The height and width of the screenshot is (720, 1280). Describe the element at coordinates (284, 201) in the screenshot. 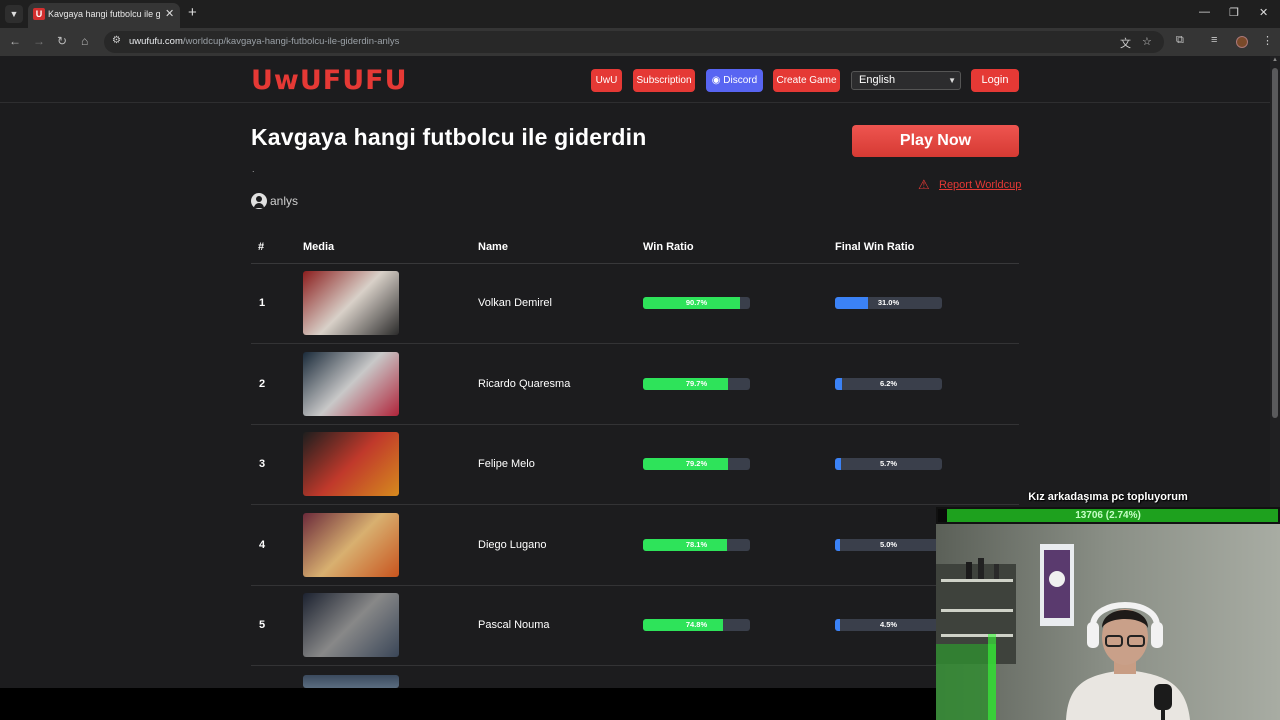

I see `author-name: anlys` at that location.